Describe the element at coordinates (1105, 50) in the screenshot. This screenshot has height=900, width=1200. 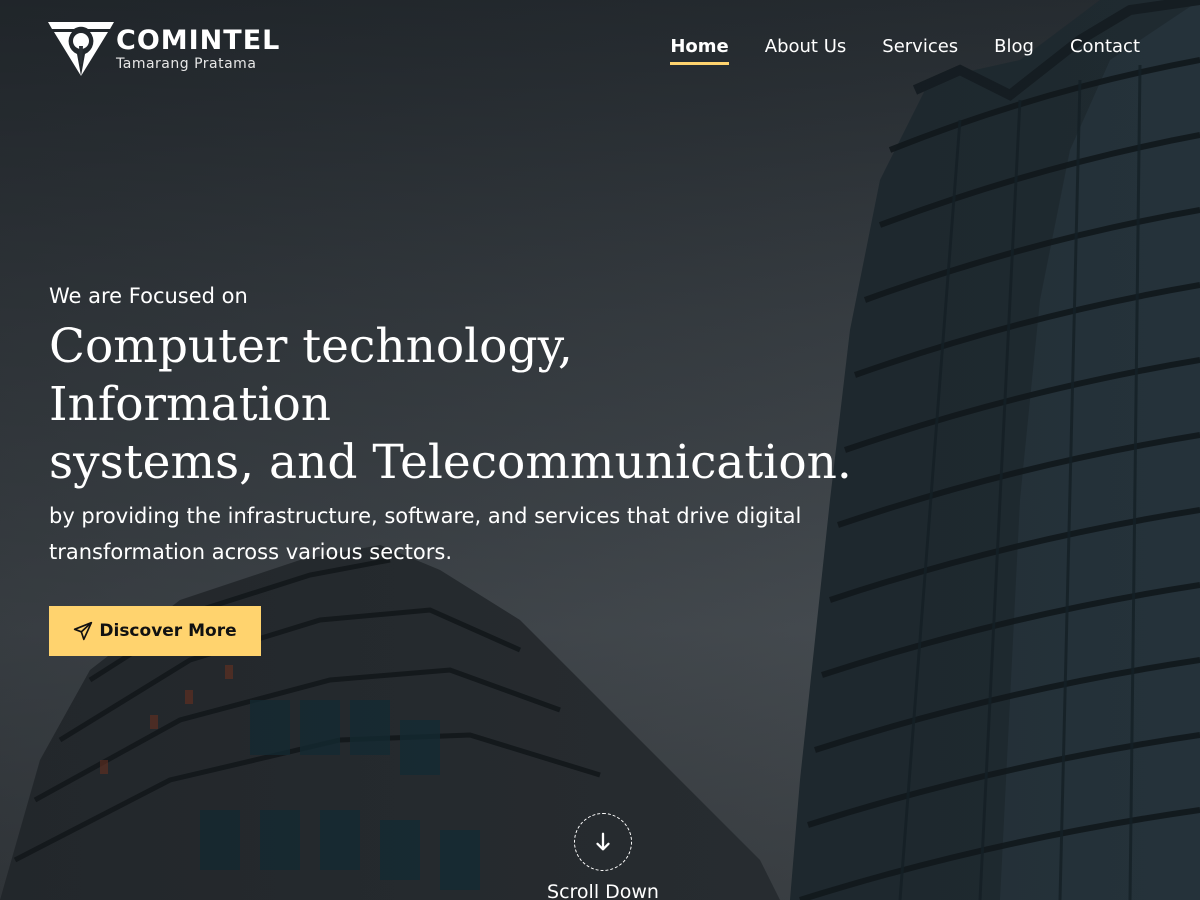
I see `nav-item-contact: Contact` at that location.